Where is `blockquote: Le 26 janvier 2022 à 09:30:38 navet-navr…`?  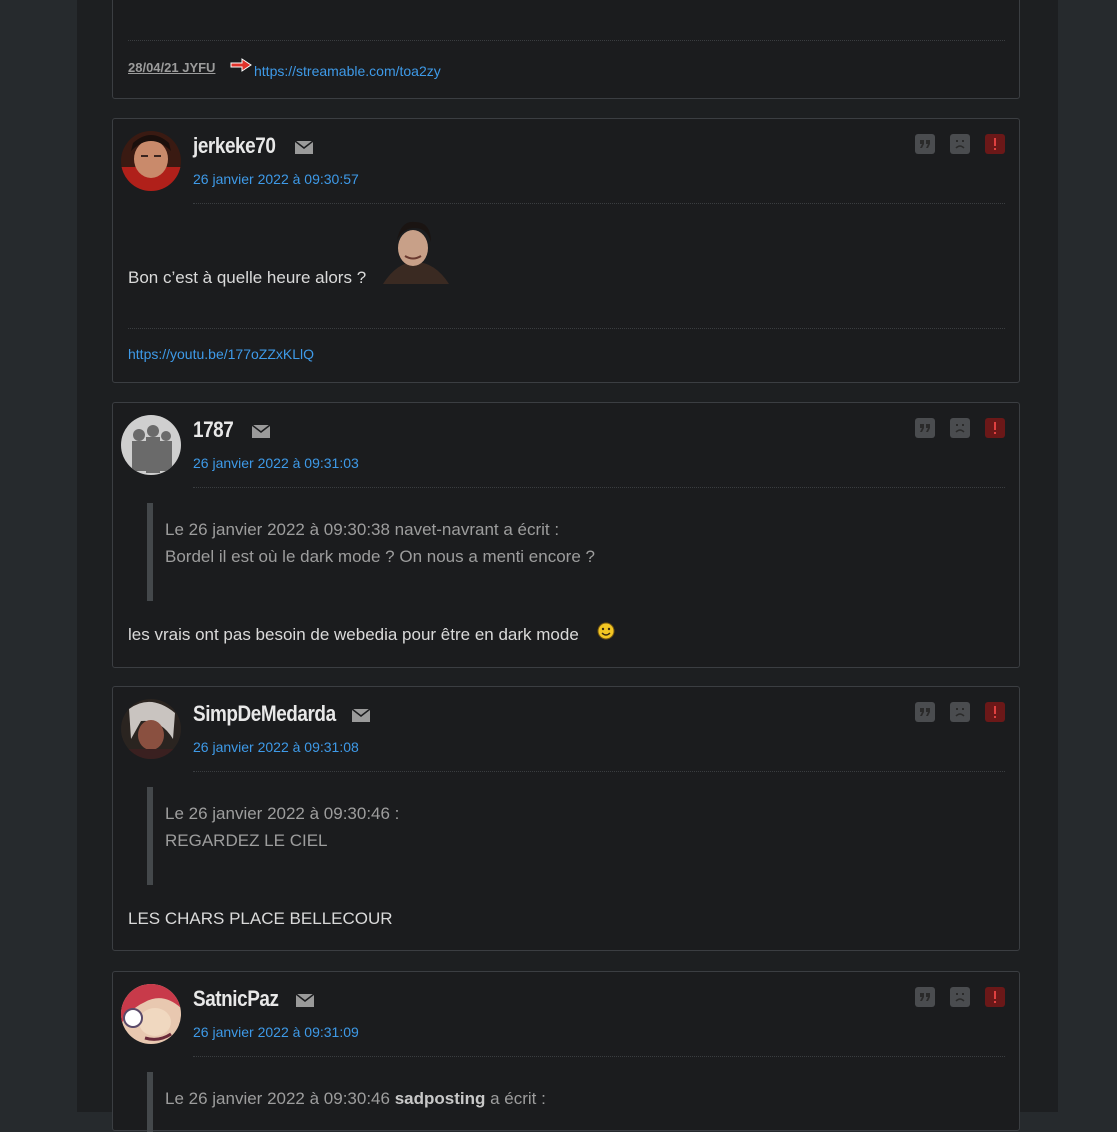 blockquote: Le 26 janvier 2022 à 09:30:38 navet-navr… is located at coordinates (380, 543).